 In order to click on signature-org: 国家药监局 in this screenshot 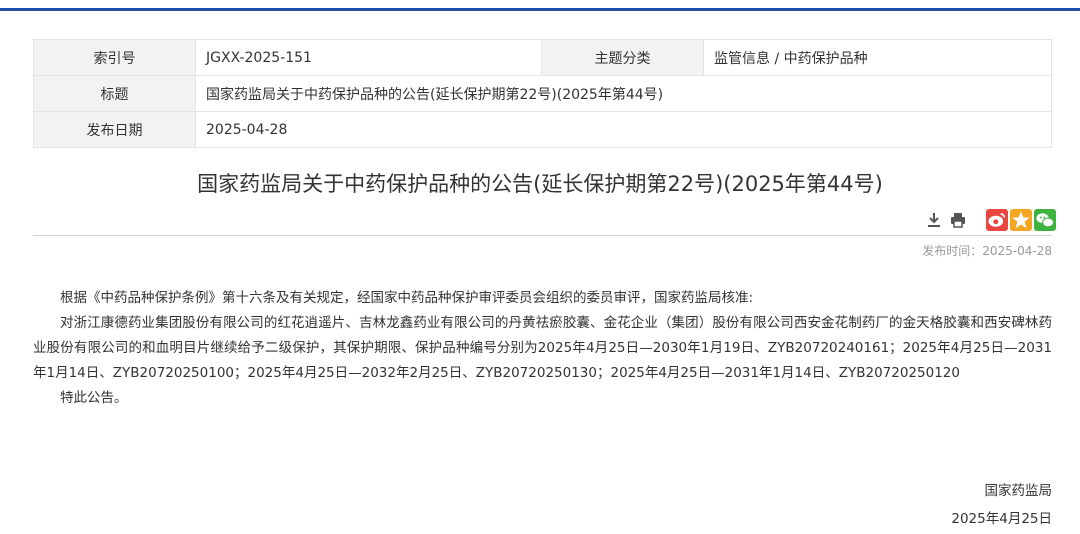, I will do `click(1018, 491)`.